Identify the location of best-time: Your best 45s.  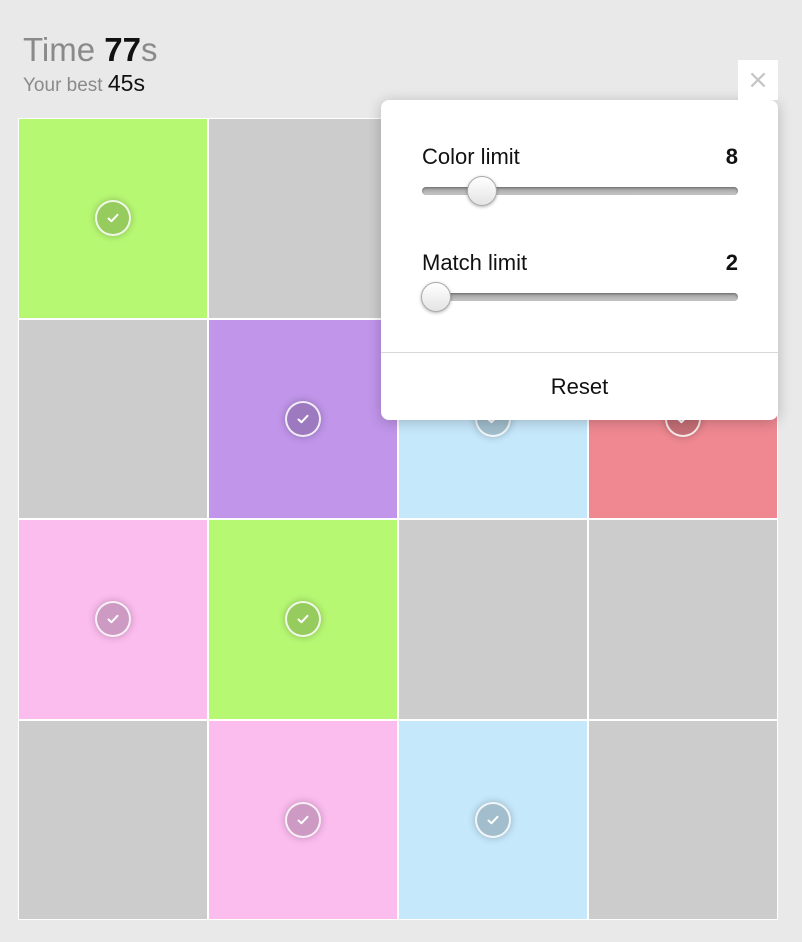
(90, 84).